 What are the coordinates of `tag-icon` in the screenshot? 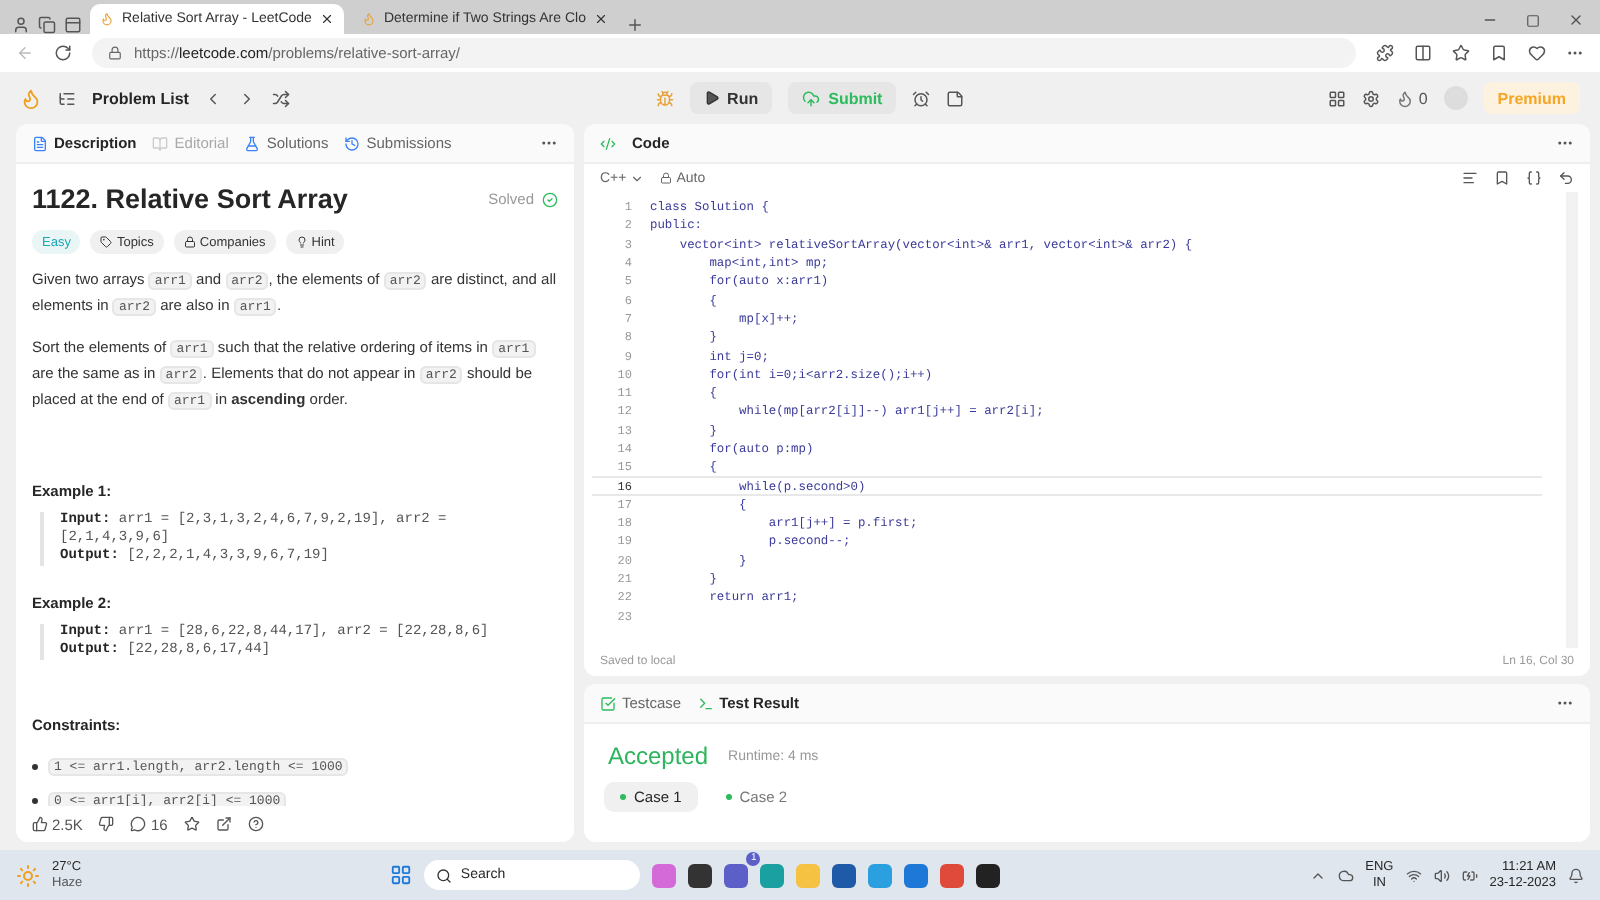 It's located at (106, 242).